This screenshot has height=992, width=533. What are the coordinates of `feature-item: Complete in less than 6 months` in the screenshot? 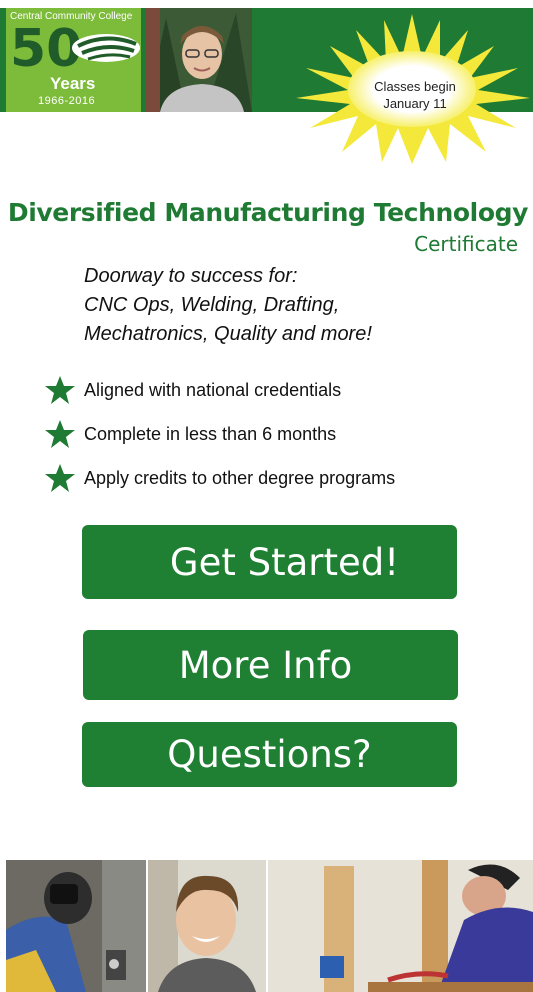 It's located at (274, 434).